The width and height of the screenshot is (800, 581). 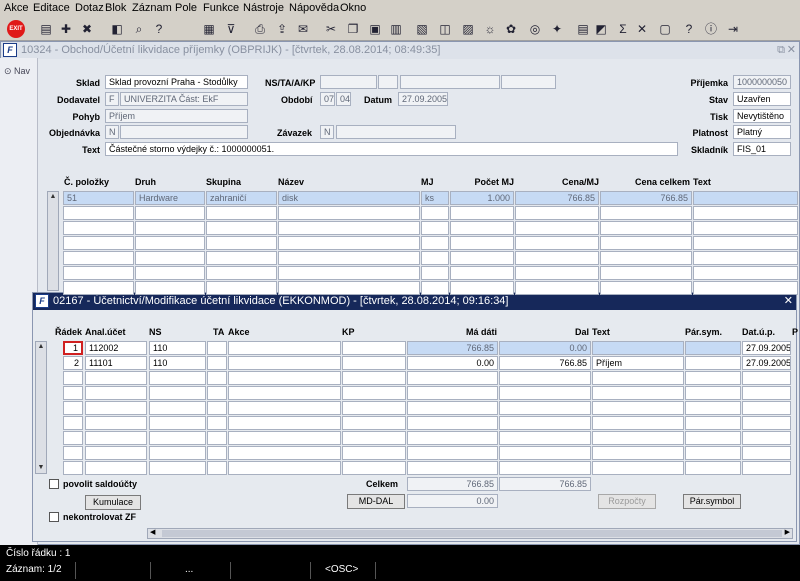 I want to click on menu-editace: Editace, so click(x=51, y=8).